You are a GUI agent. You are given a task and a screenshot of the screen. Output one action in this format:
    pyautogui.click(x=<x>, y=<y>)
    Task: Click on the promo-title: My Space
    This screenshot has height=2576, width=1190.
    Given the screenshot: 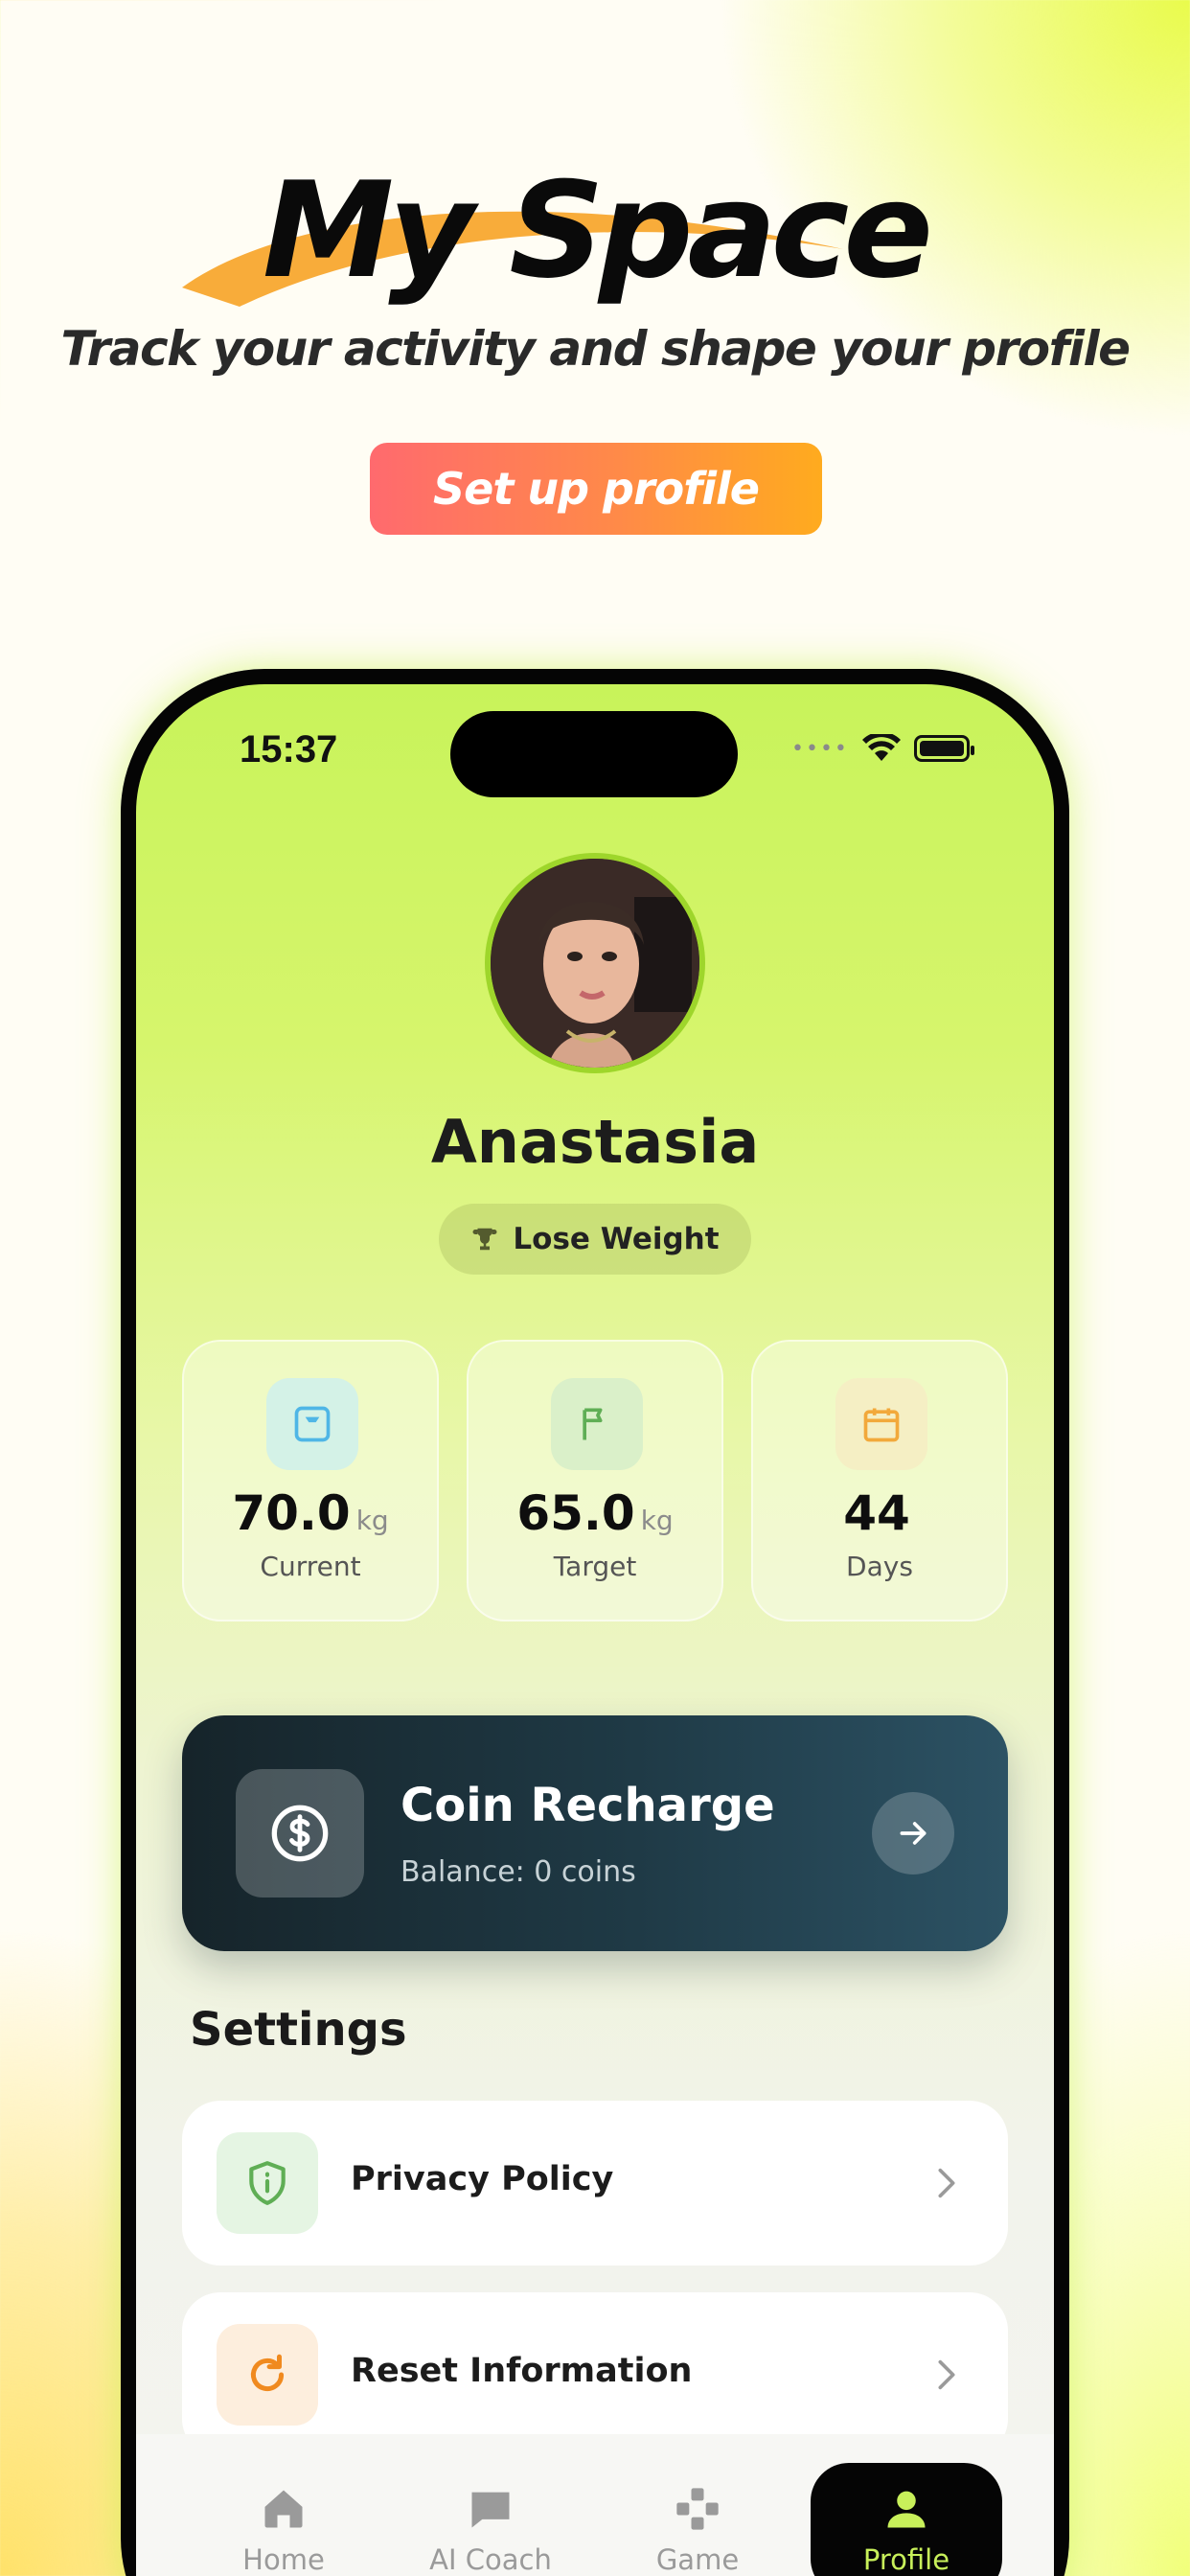 What is the action you would take?
    pyautogui.click(x=598, y=230)
    